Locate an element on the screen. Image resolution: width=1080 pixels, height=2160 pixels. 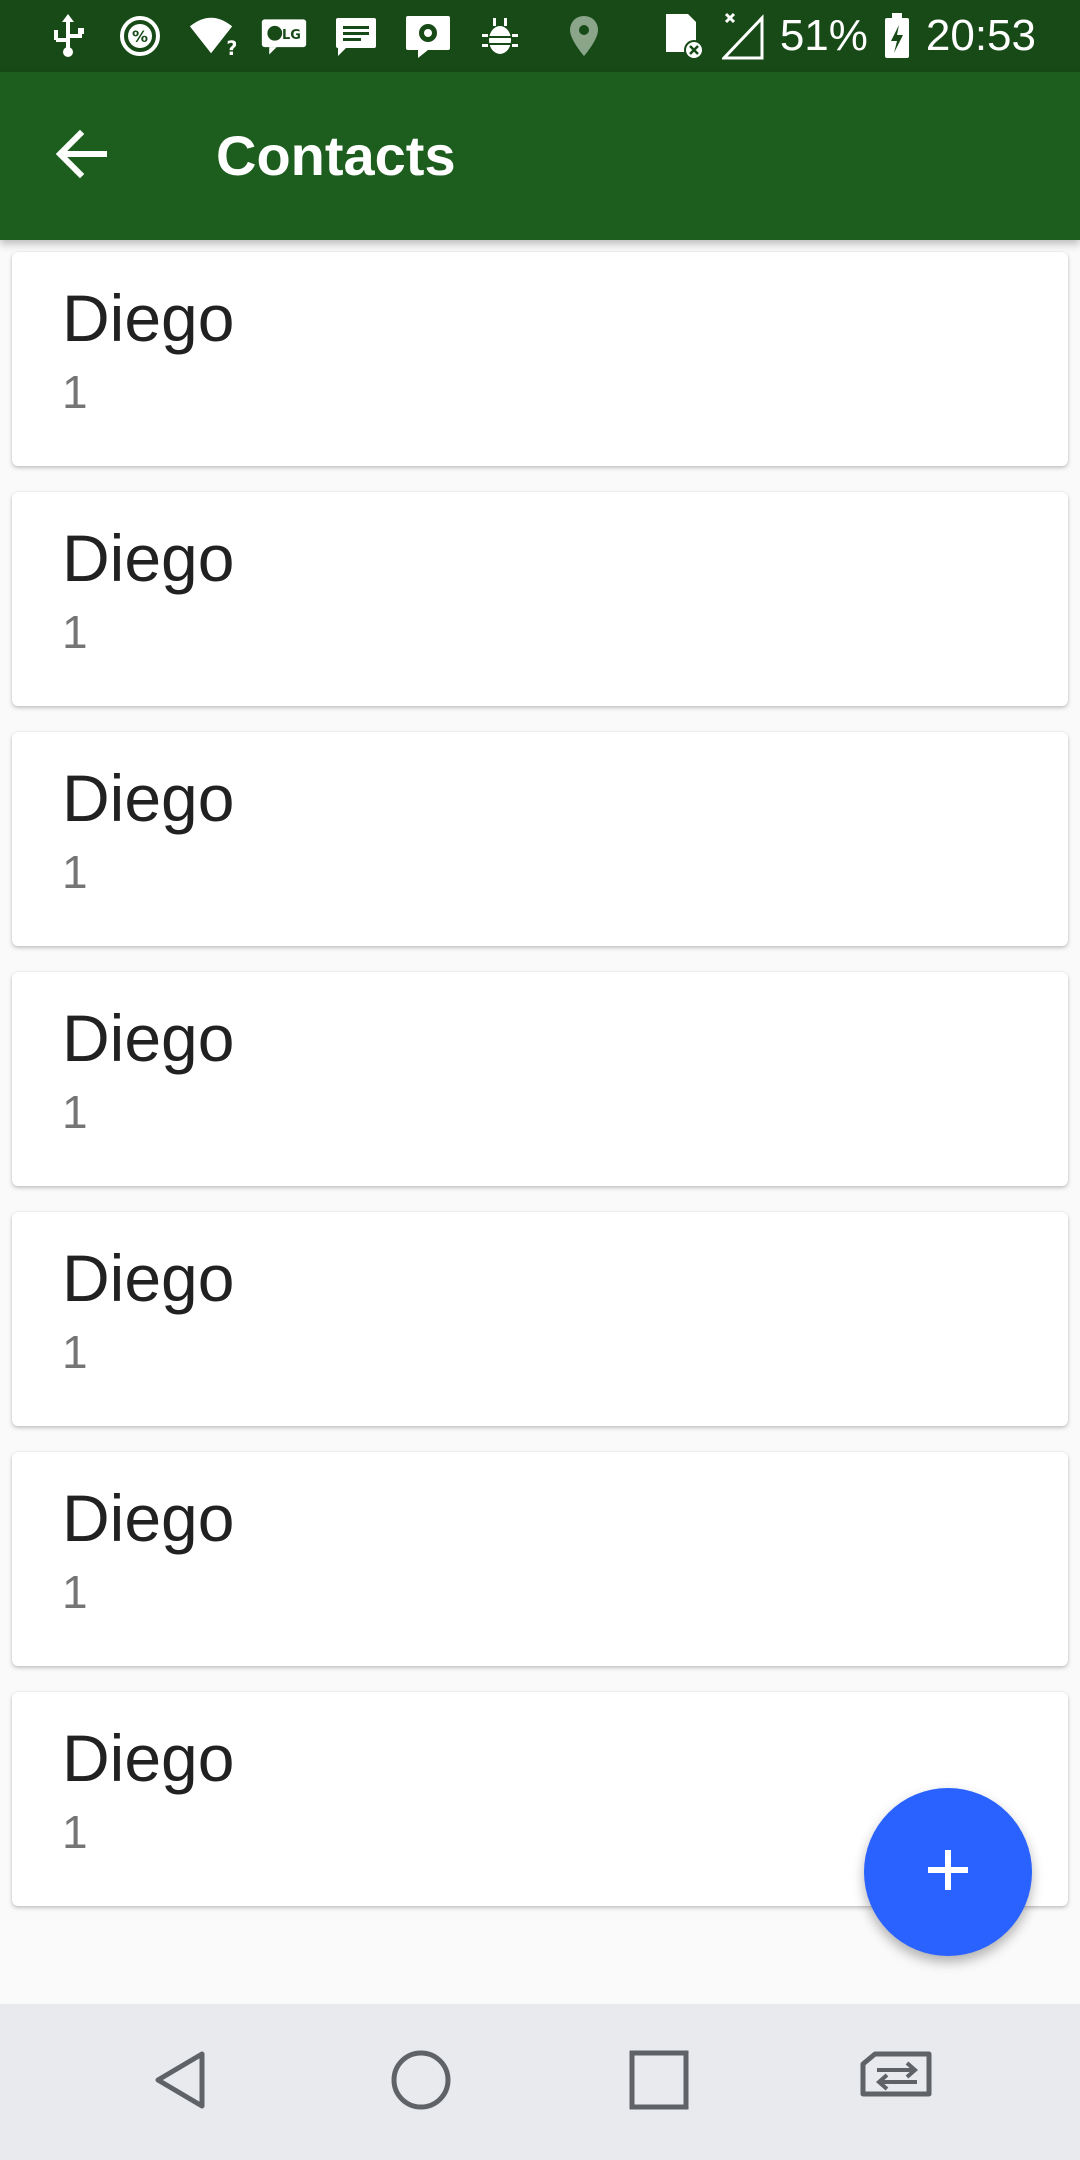
battery-percent: 51% is located at coordinates (823, 35).